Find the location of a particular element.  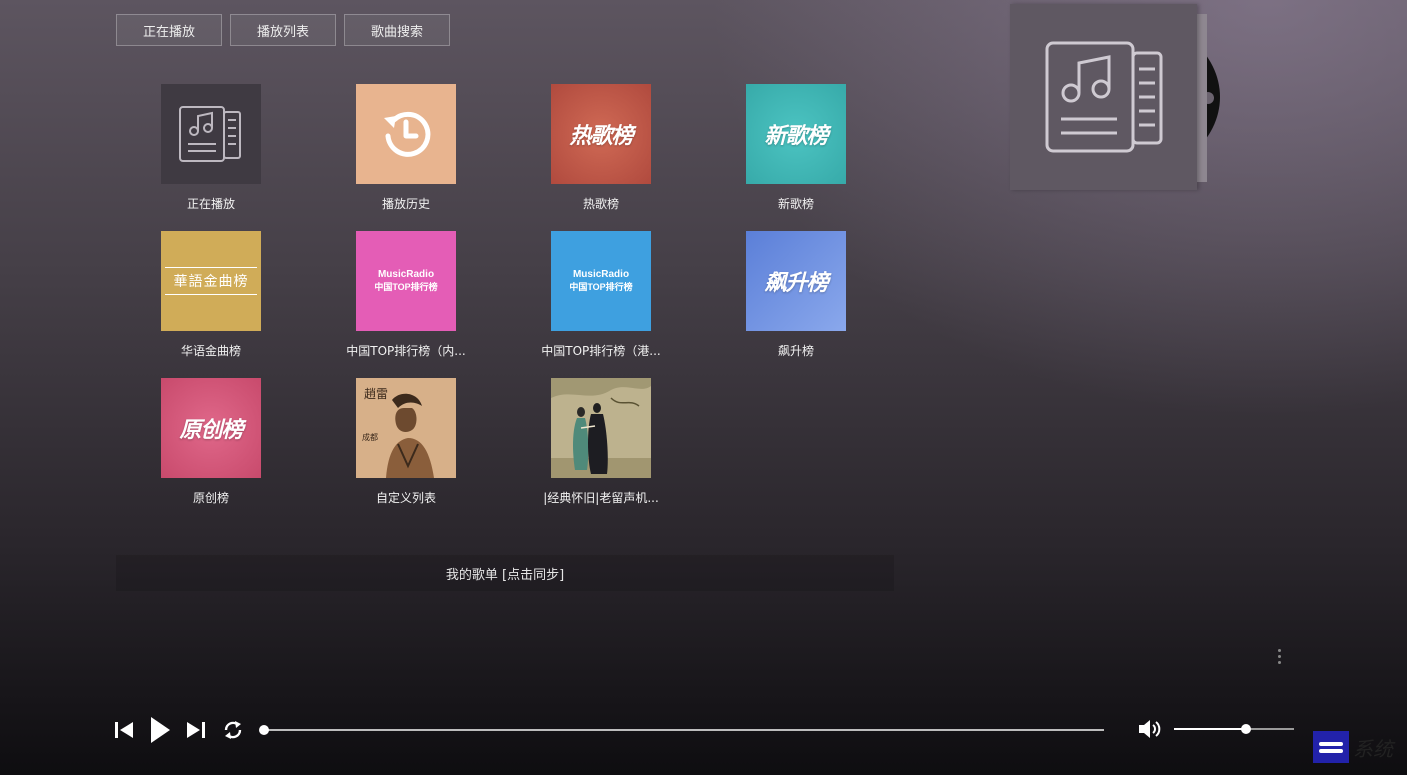

couple-painting is located at coordinates (601, 428).